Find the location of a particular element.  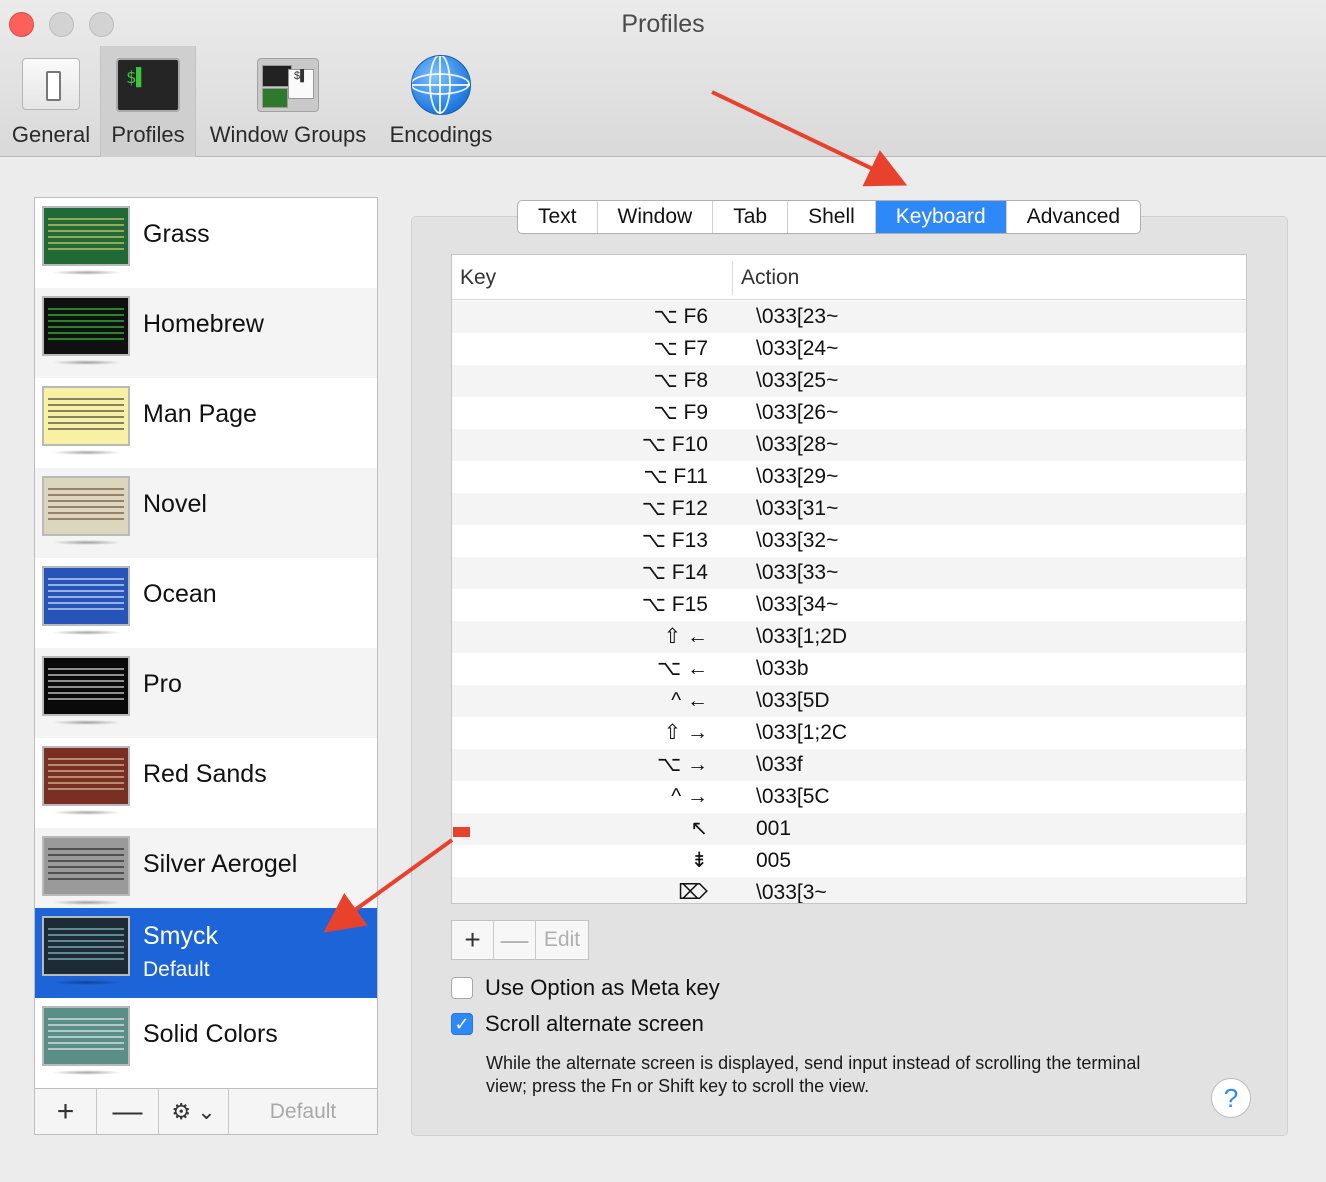

table-row: ⌥ F7 \033[24~ is located at coordinates (849, 349).